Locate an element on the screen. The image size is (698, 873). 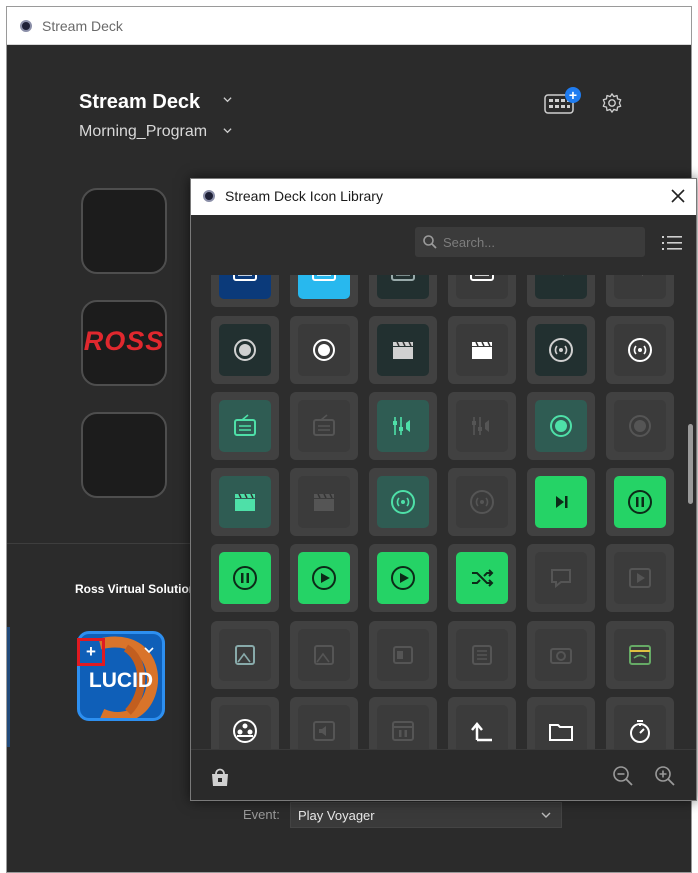
shuffle-icon is located at coordinates (482, 578).